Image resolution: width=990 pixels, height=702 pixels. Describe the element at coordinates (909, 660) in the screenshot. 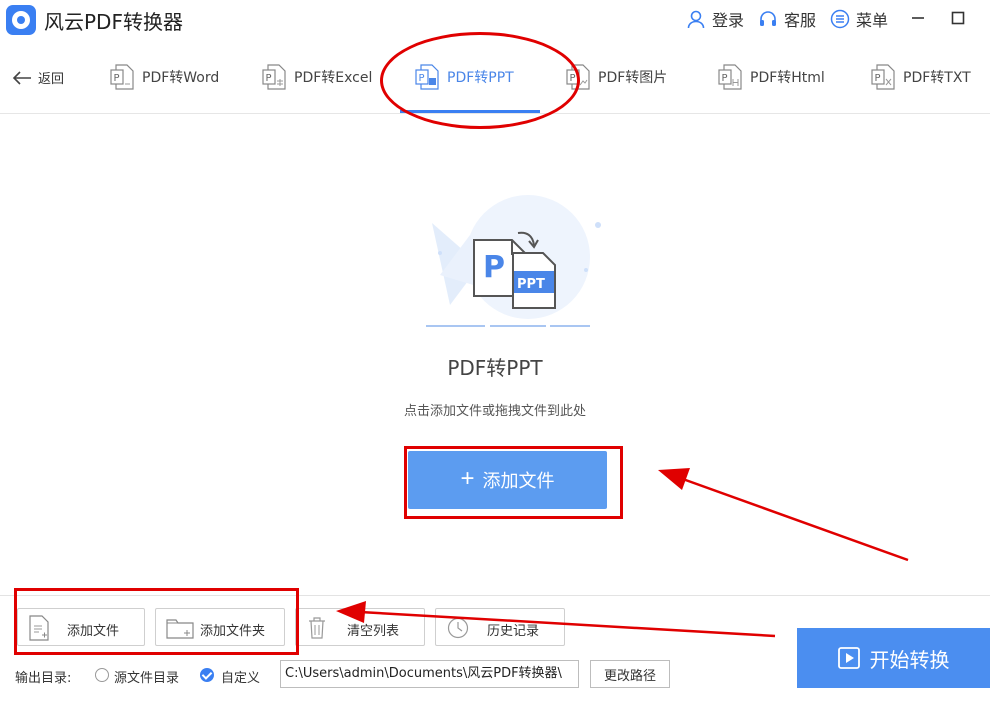

I see `start-convert-label: 开始转换` at that location.